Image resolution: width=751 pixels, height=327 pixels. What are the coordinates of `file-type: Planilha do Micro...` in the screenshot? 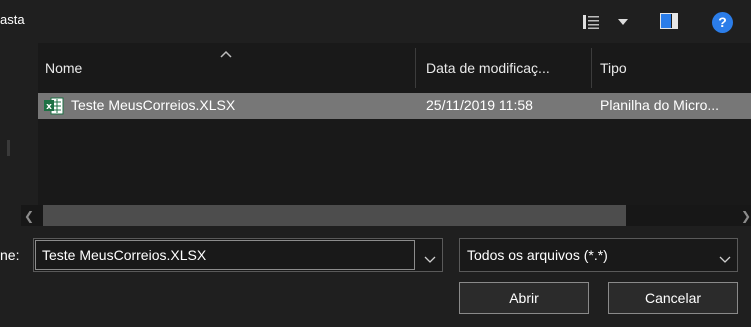 It's located at (660, 105).